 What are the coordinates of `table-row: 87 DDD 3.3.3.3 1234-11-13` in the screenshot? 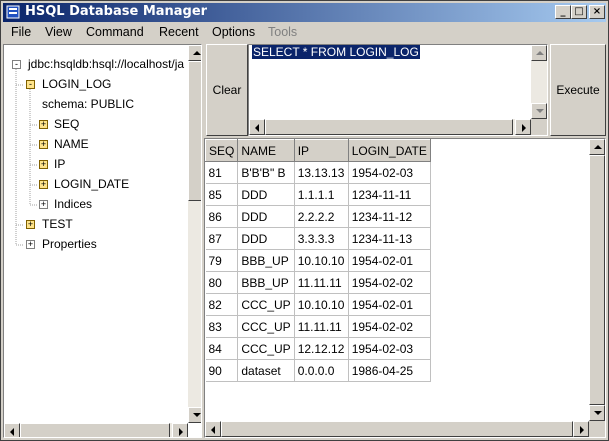 It's located at (318, 238).